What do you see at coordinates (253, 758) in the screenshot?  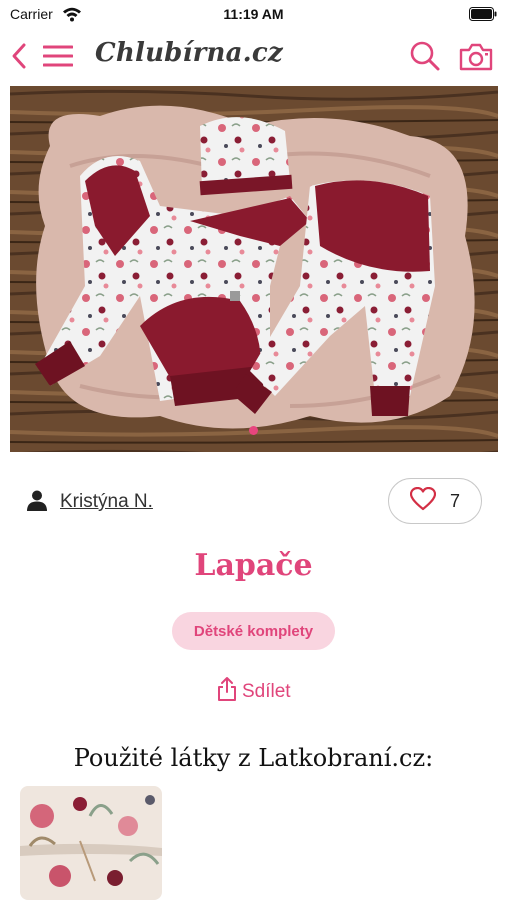 I see `fabrics-heading: Použité látky z Latkobraní.cz:` at bounding box center [253, 758].